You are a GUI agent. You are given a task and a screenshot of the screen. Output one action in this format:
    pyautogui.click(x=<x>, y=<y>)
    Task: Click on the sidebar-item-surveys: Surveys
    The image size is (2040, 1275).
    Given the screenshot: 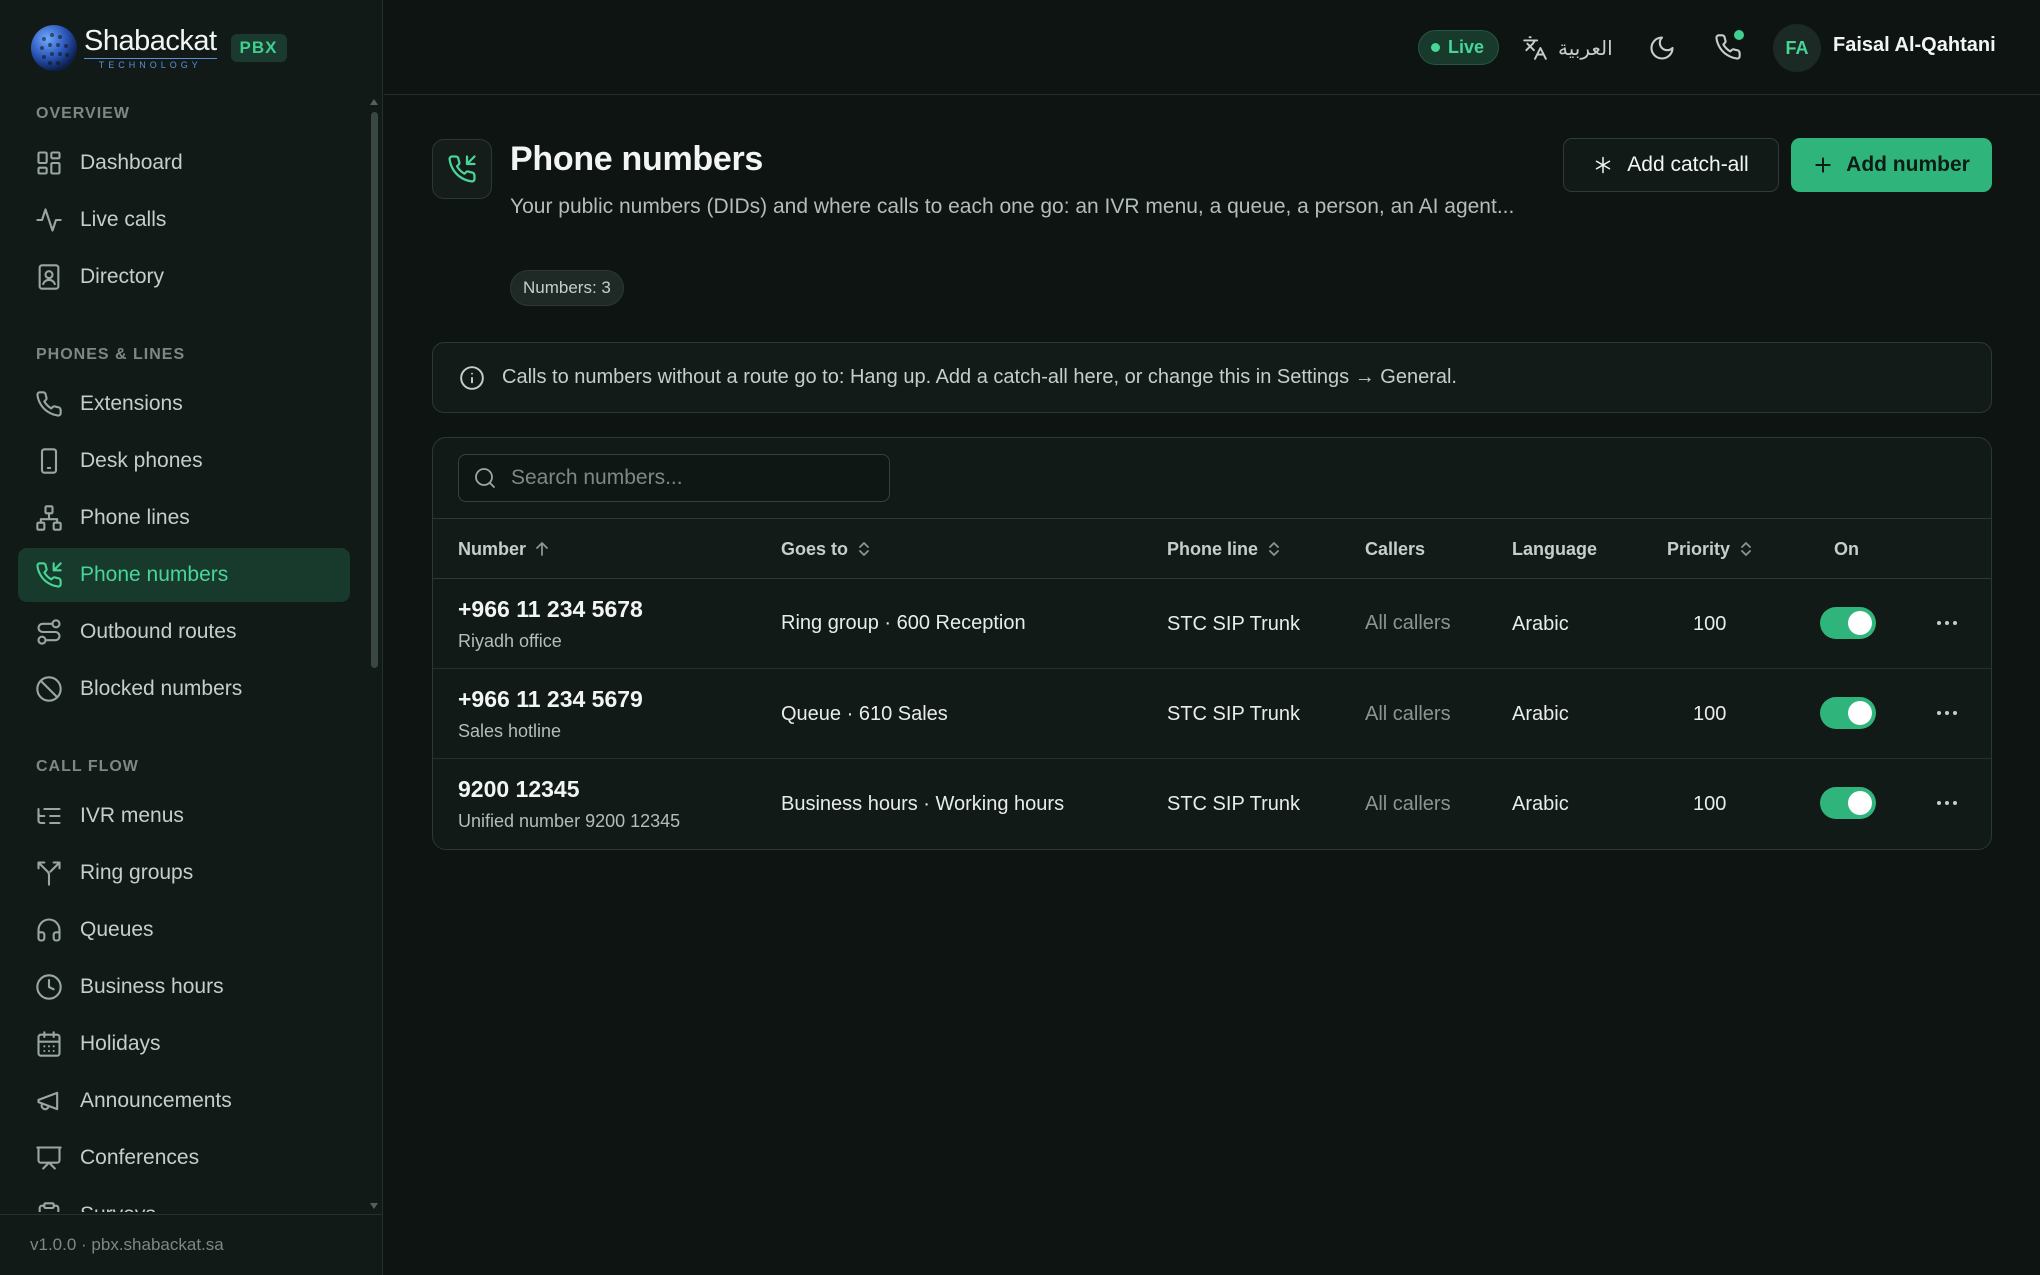 What is the action you would take?
    pyautogui.click(x=184, y=1200)
    